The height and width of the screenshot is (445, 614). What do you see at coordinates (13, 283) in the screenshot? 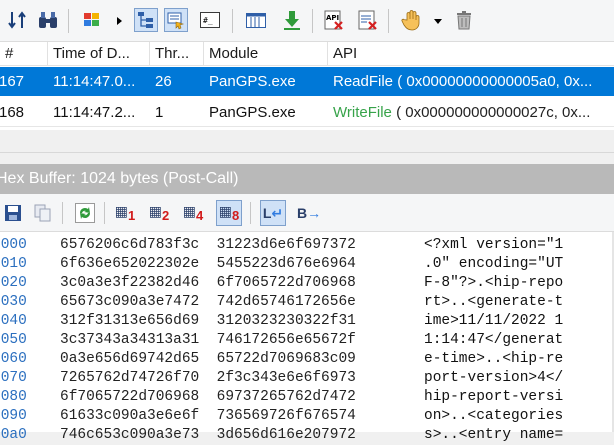
I see `hex-address: 0020` at bounding box center [13, 283].